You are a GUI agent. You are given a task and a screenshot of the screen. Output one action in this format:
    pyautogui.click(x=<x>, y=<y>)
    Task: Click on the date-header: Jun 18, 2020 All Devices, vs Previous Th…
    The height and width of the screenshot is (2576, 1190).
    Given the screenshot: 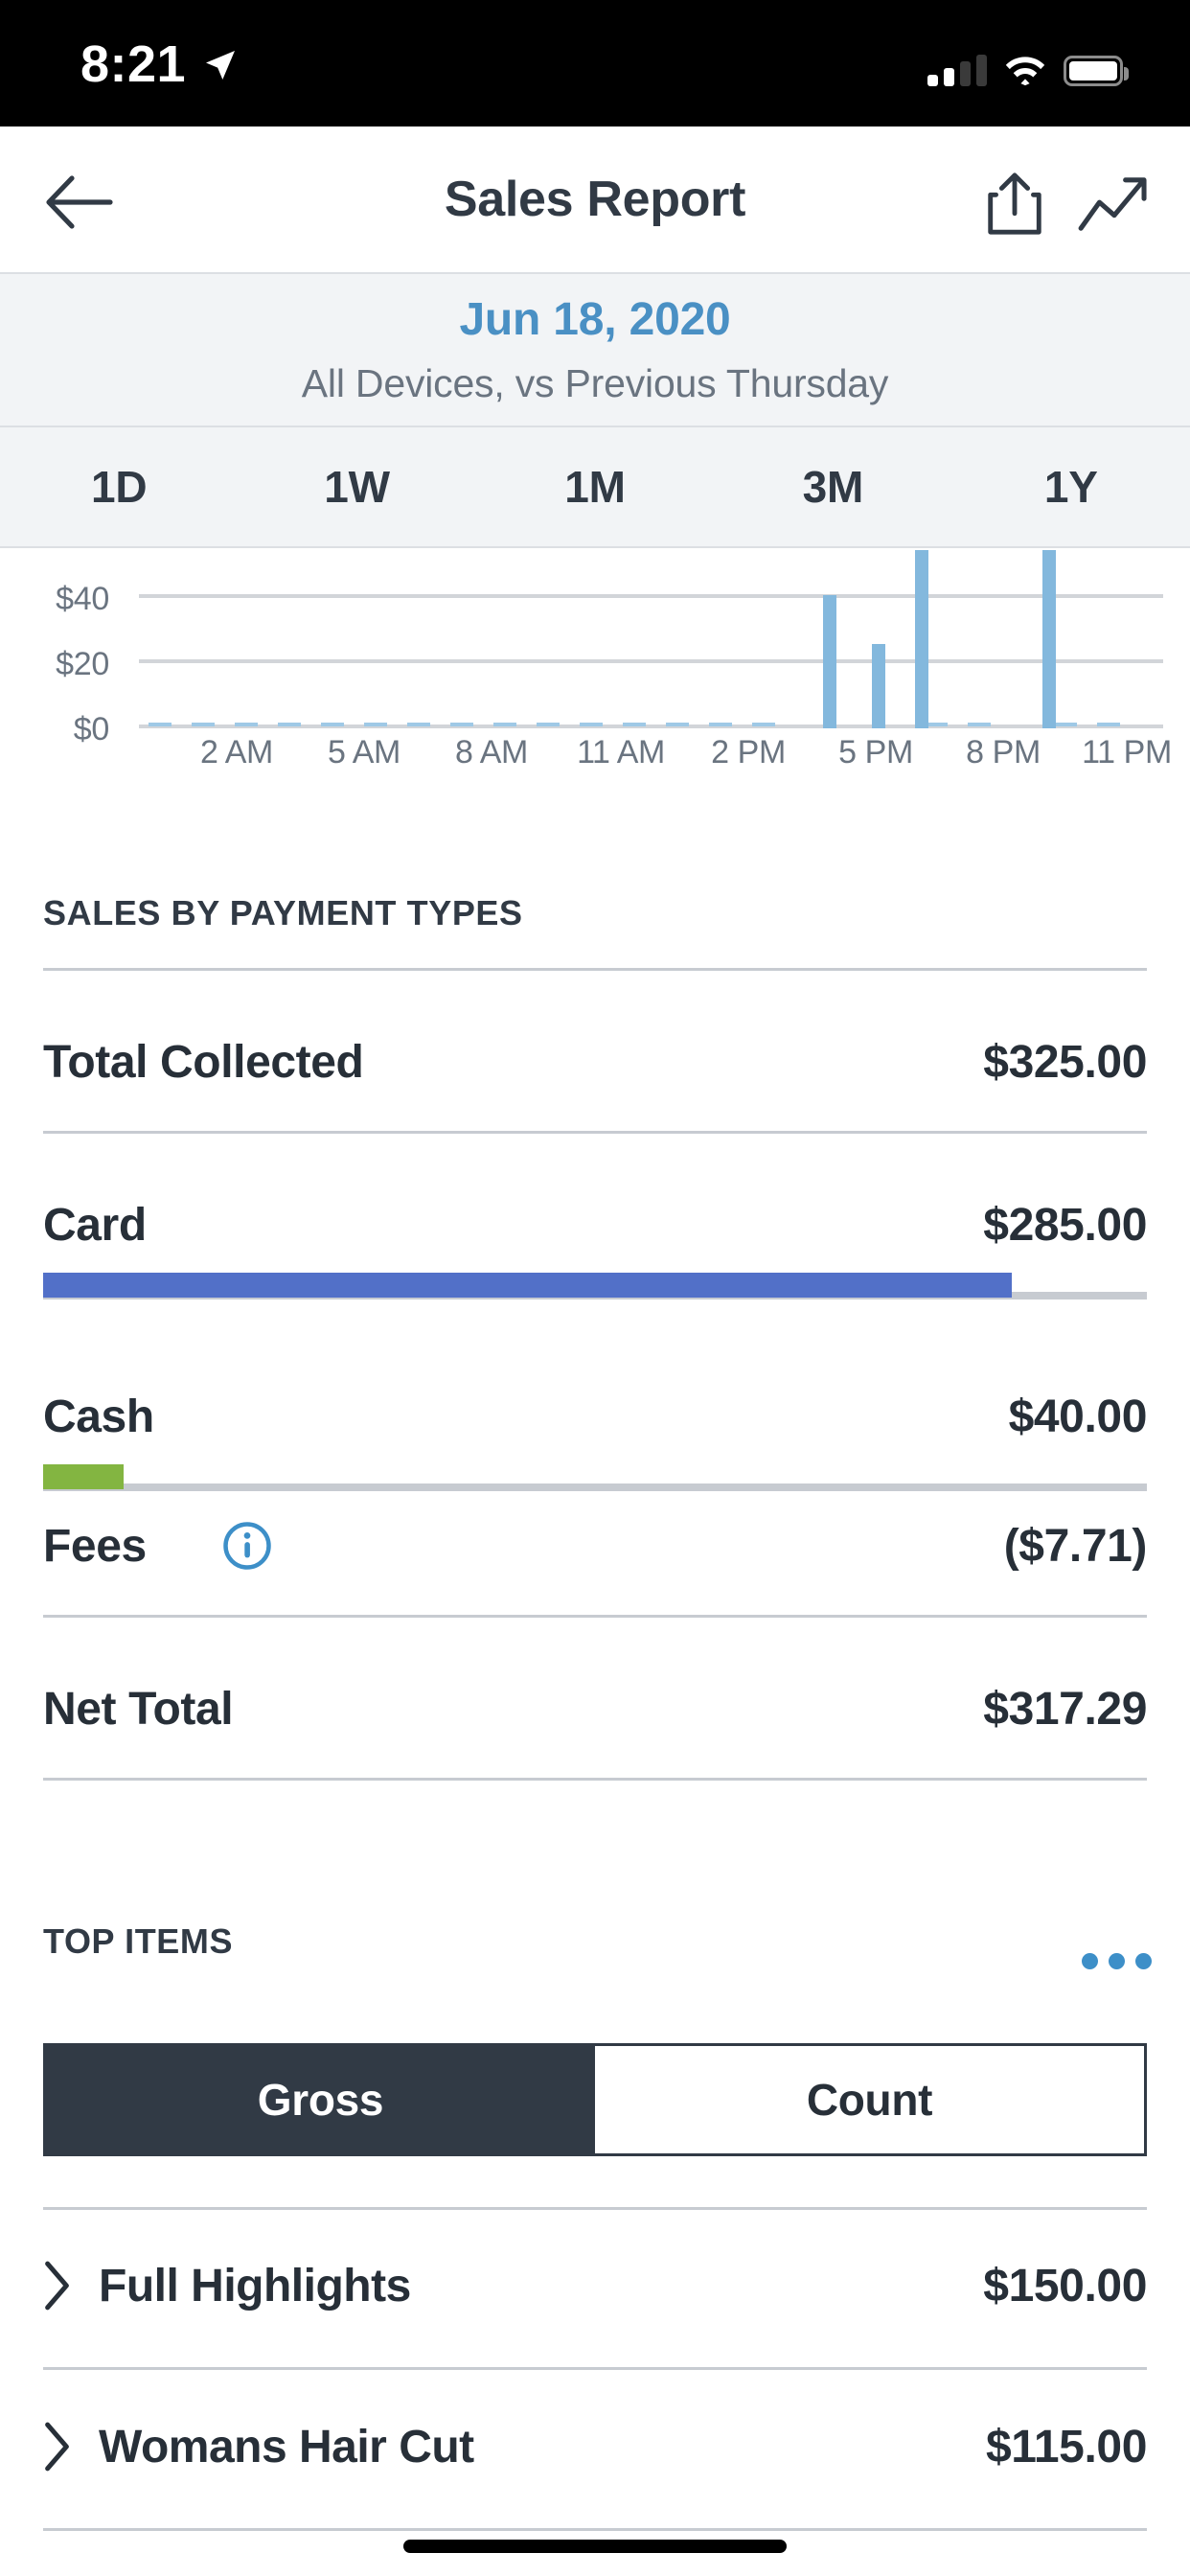 What is the action you would take?
    pyautogui.click(x=595, y=349)
    